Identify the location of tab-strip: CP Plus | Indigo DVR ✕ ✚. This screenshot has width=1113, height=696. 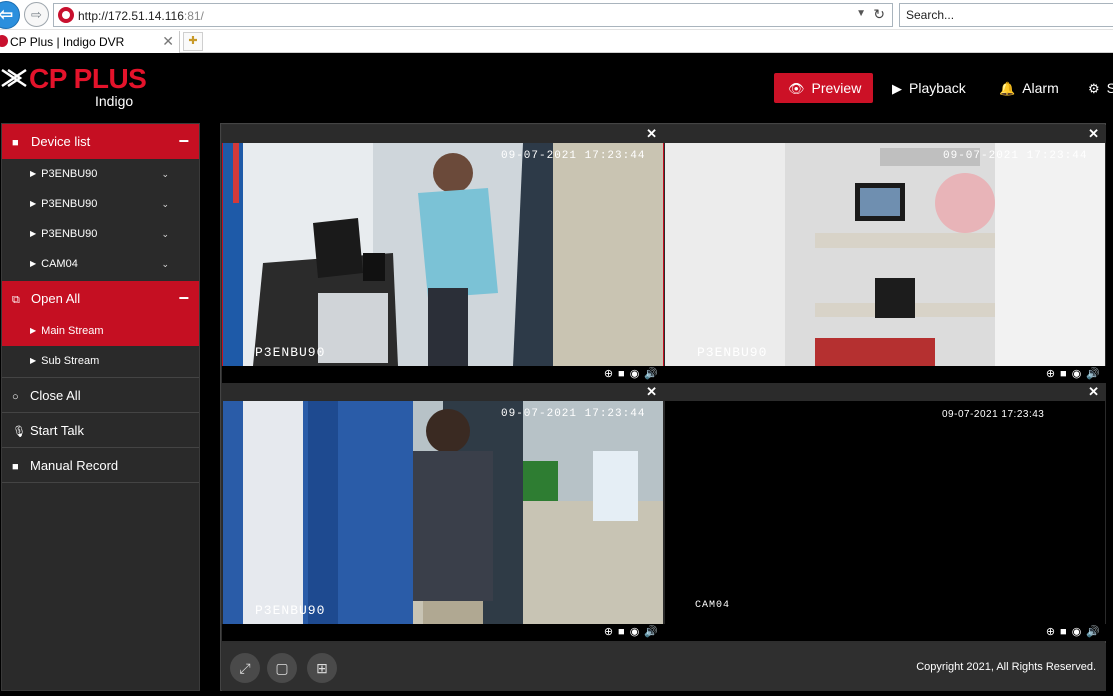
(556, 41).